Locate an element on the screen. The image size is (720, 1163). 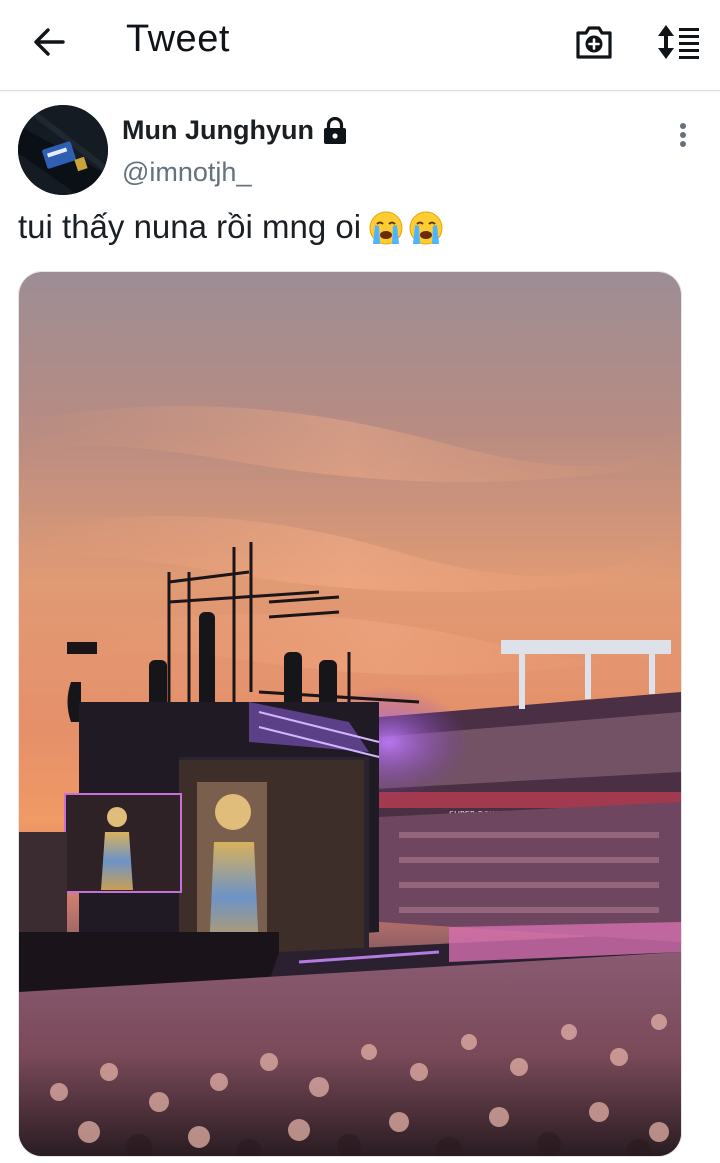
arrow-left-icon is located at coordinates (49, 42).